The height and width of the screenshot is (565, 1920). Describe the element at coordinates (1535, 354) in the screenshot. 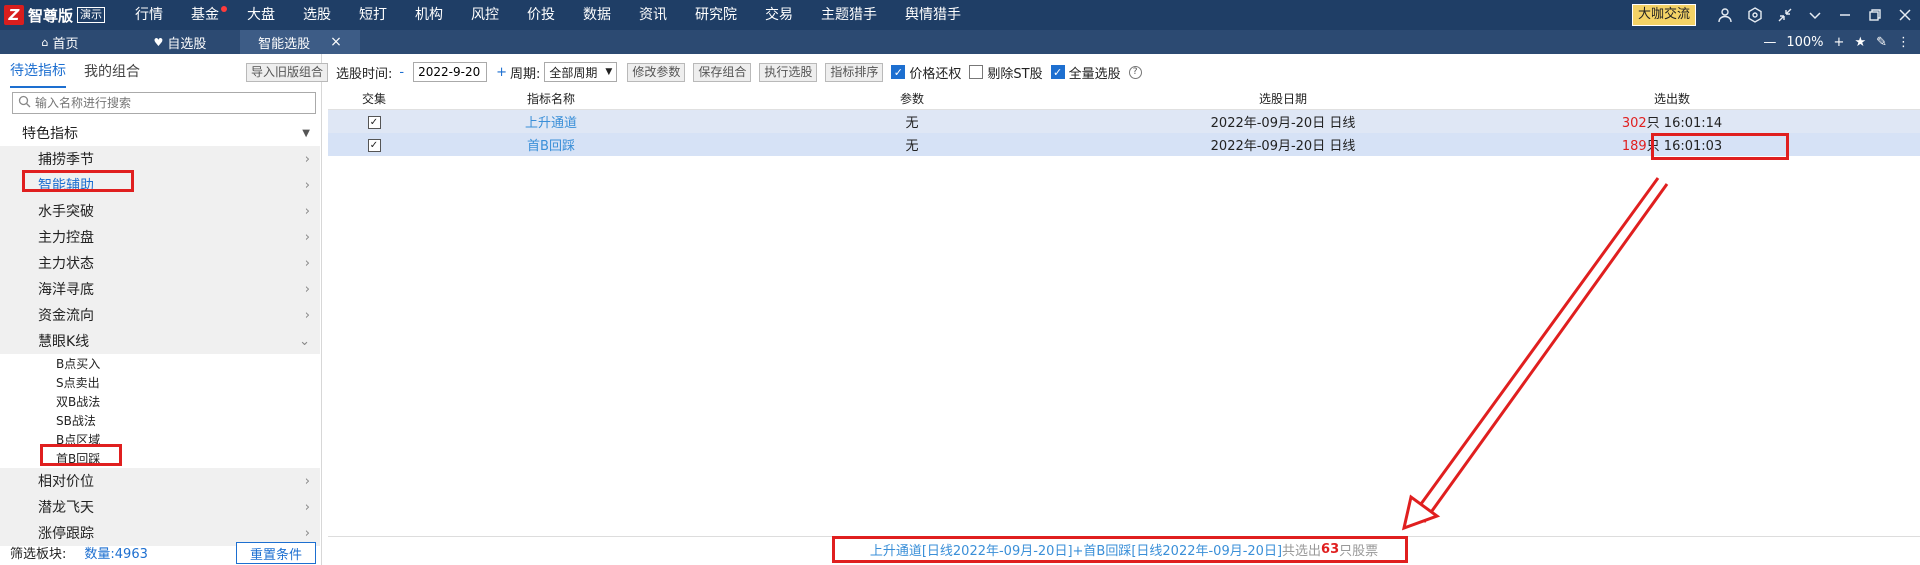

I see `annotation-arrow` at that location.